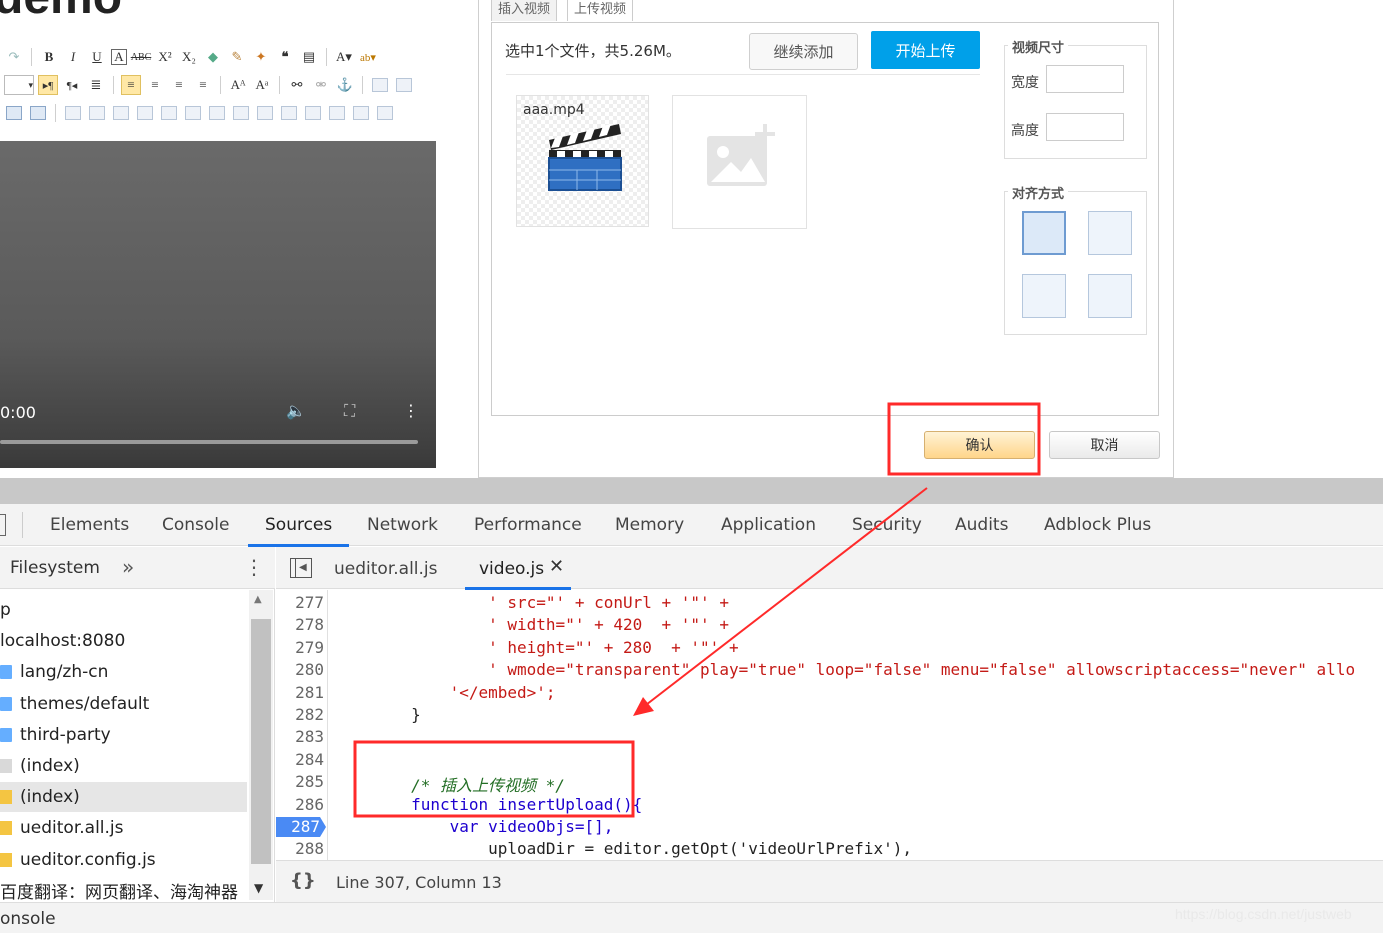 The width and height of the screenshot is (1383, 933). What do you see at coordinates (402, 525) in the screenshot?
I see `tab-network: Network` at bounding box center [402, 525].